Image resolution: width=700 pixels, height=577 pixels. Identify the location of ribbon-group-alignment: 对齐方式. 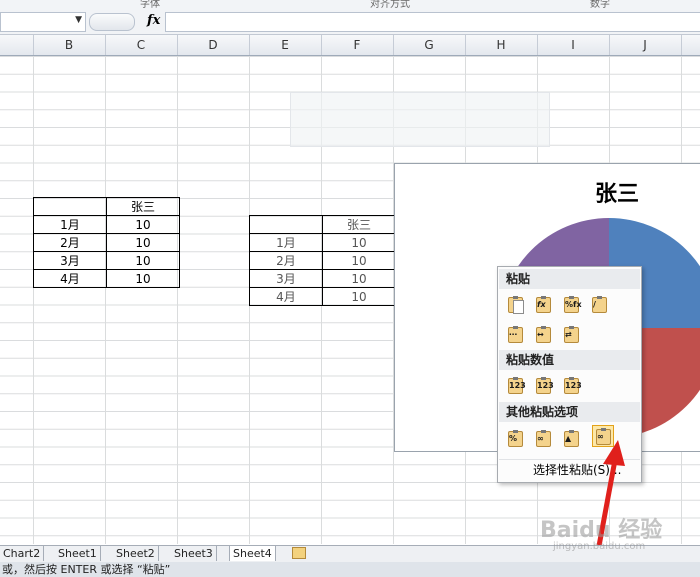
(390, 5).